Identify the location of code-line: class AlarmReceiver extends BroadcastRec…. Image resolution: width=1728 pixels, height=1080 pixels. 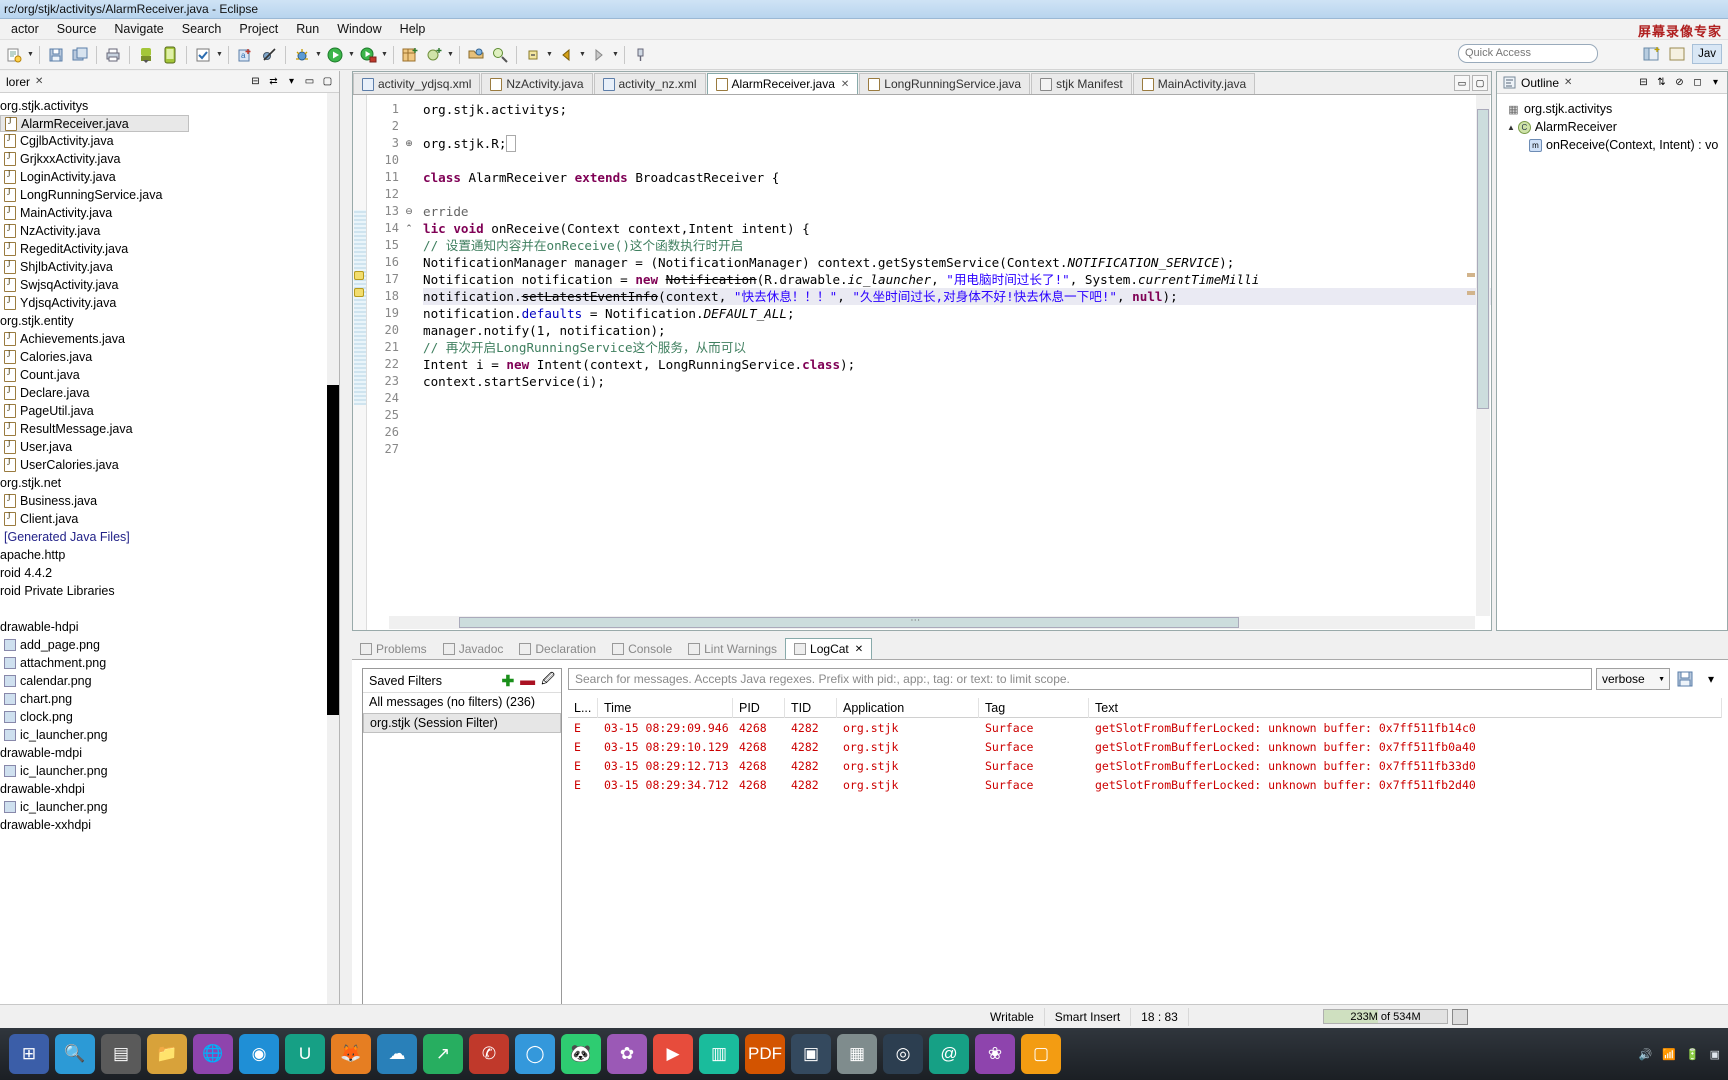
(957, 177).